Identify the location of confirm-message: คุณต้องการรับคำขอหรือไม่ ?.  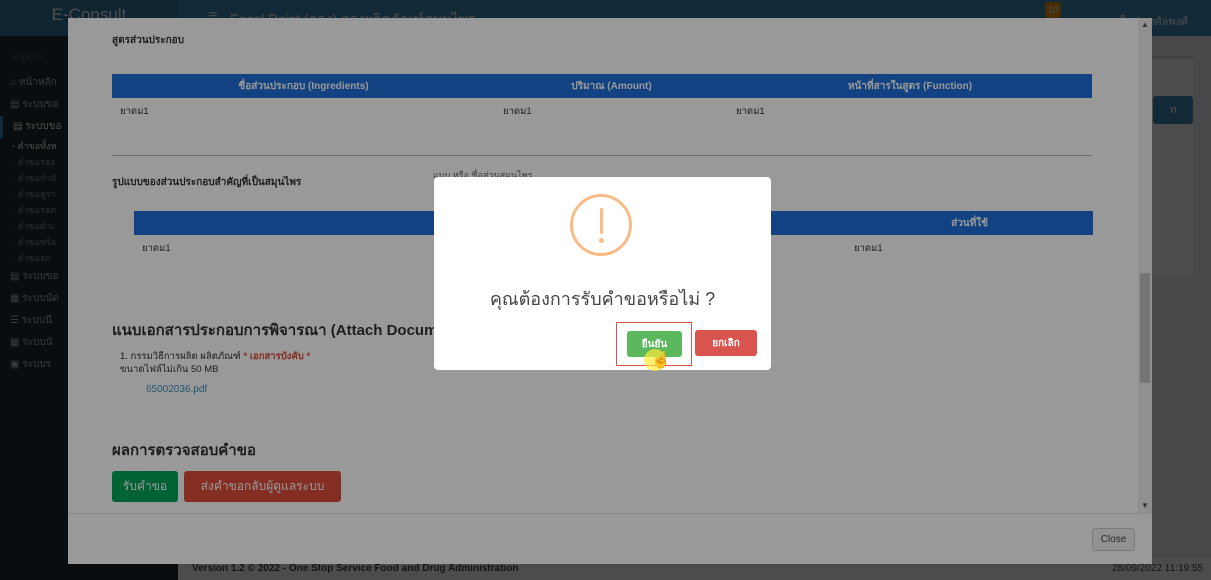
(602, 299).